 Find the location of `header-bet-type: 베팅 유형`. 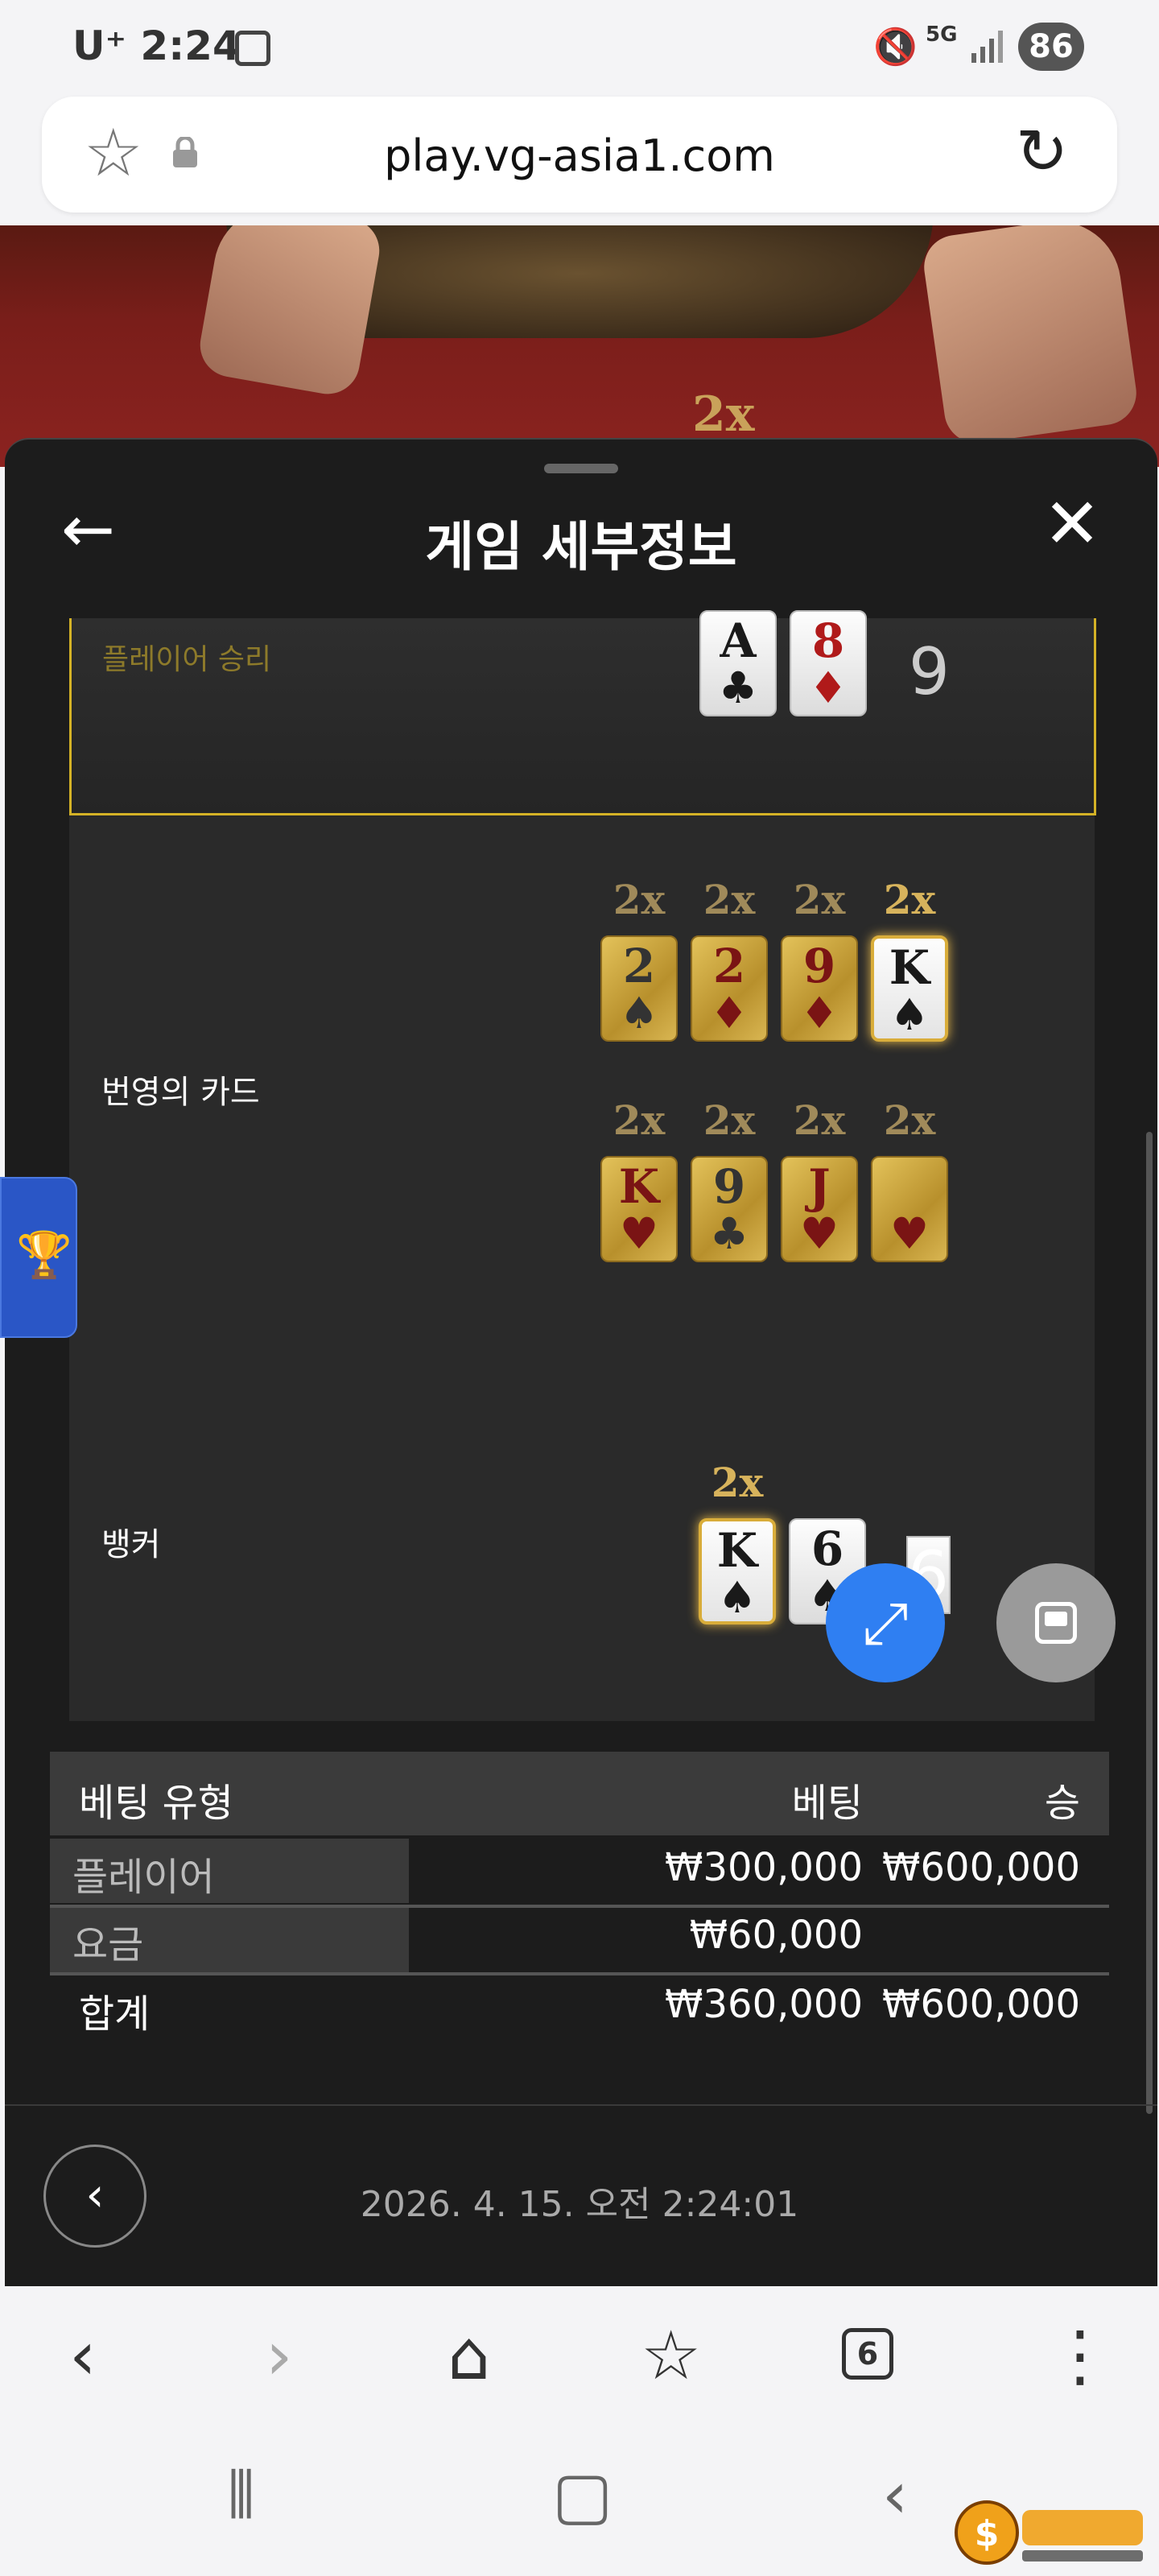

header-bet-type: 베팅 유형 is located at coordinates (156, 1803).